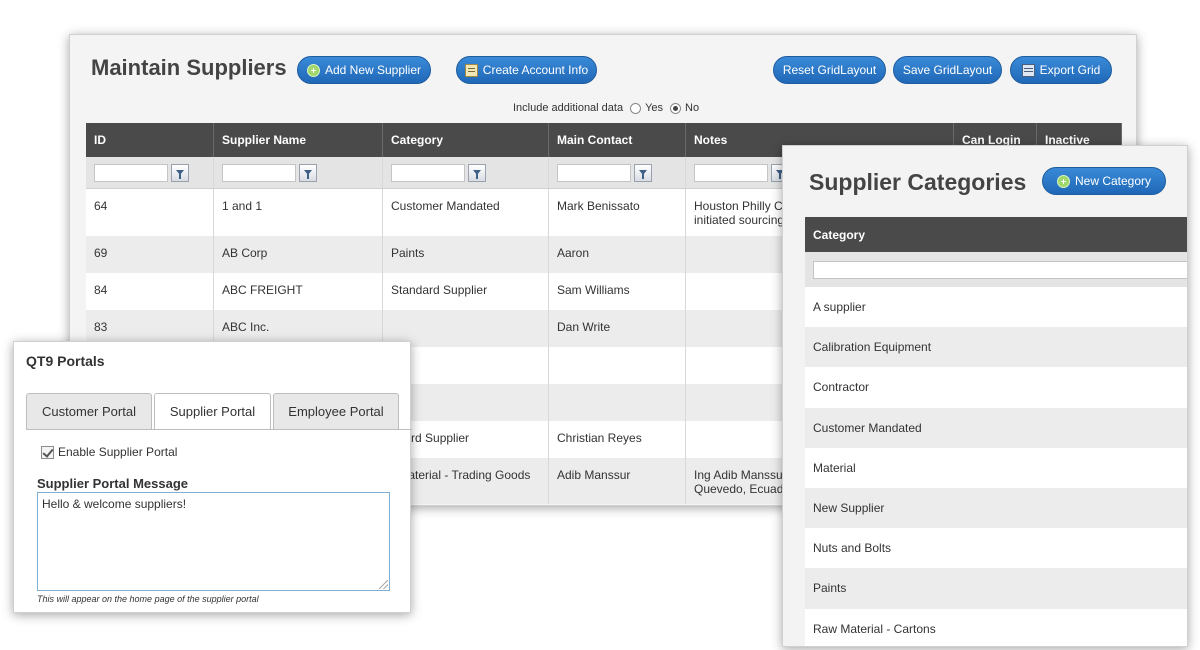 This screenshot has width=1200, height=650. Describe the element at coordinates (617, 439) in the screenshot. I see `cell-contact: Christian Reyes` at that location.